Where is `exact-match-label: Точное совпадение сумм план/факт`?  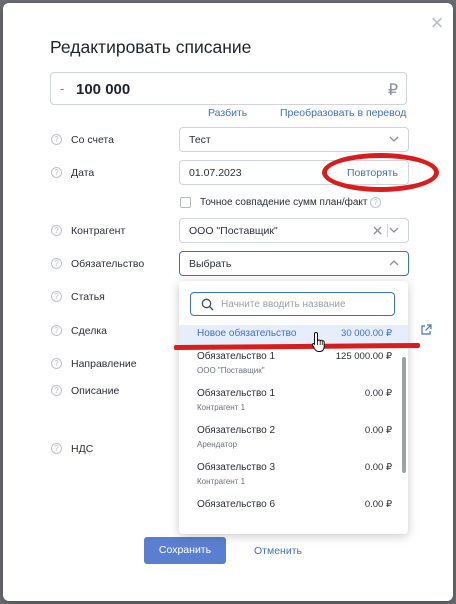 exact-match-label: Точное совпадение сумм план/факт is located at coordinates (284, 202).